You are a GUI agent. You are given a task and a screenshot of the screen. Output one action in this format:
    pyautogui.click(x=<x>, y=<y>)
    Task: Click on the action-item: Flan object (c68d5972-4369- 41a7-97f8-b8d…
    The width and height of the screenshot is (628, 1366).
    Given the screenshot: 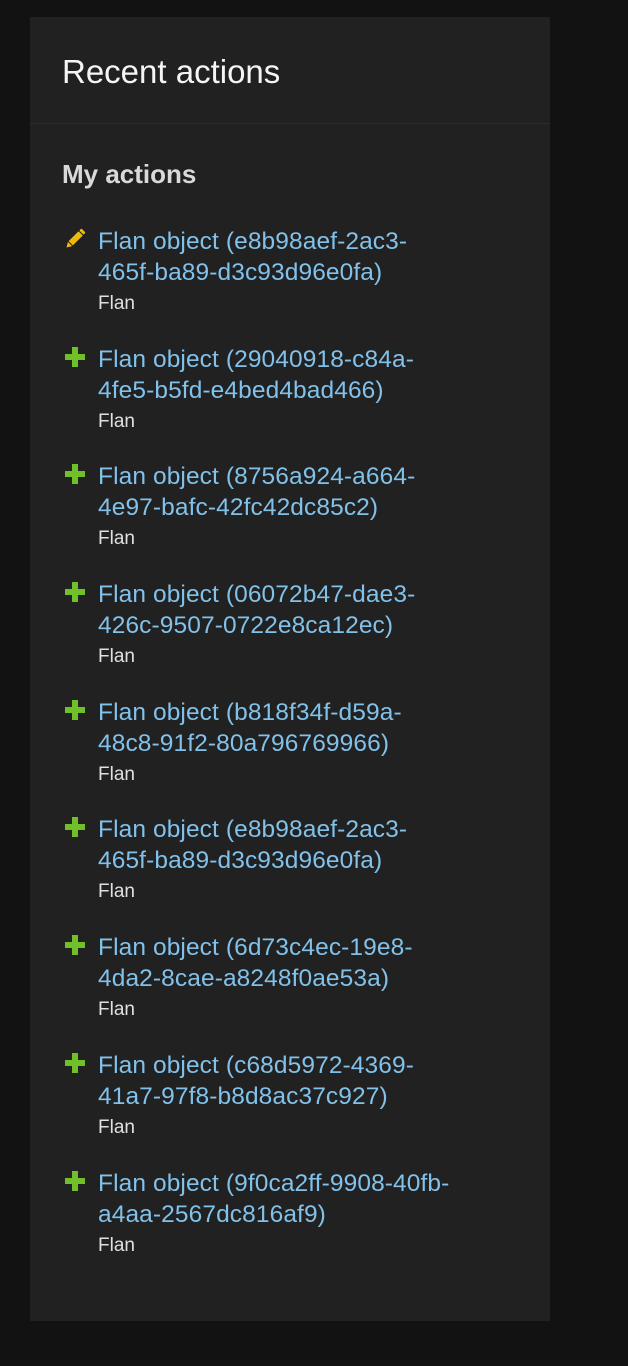 What is the action you would take?
    pyautogui.click(x=292, y=1109)
    